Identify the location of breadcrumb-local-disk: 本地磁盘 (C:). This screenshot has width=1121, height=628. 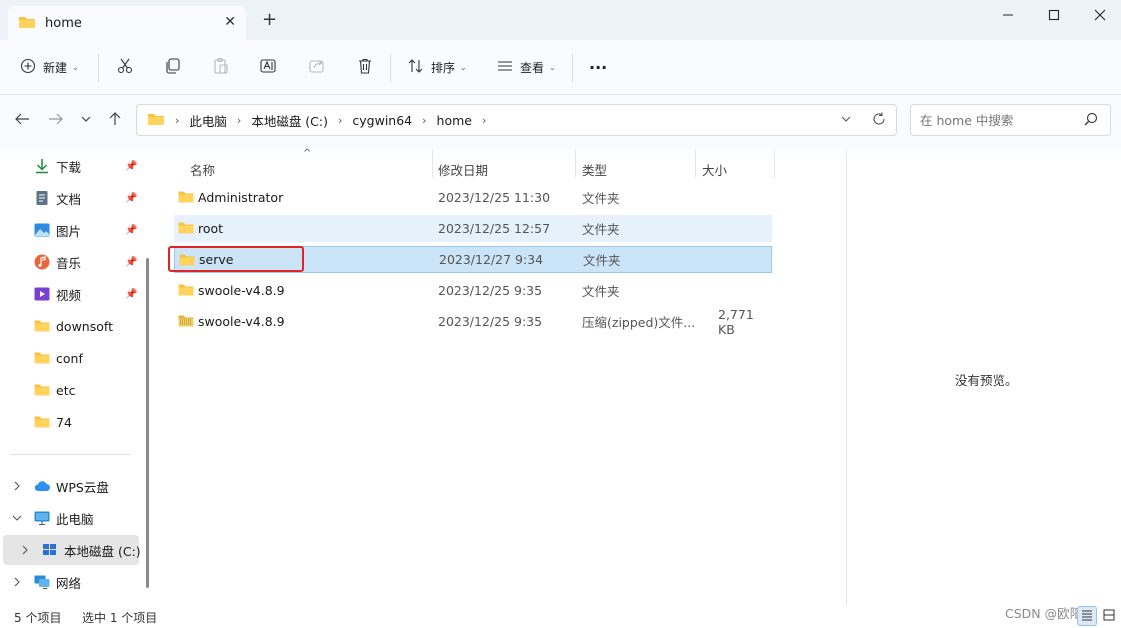
(289, 120).